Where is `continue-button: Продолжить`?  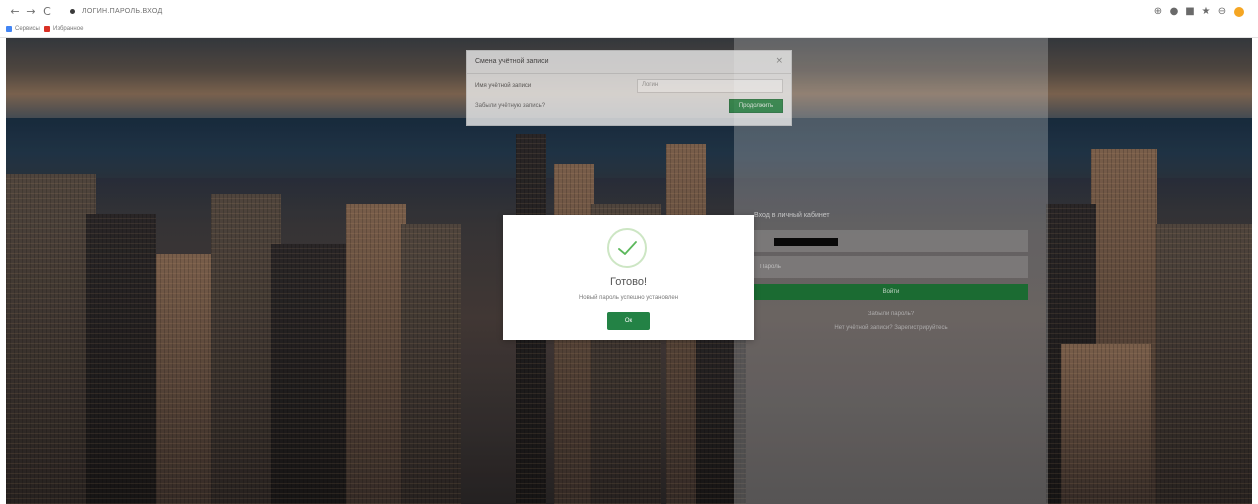
continue-button: Продолжить is located at coordinates (756, 106).